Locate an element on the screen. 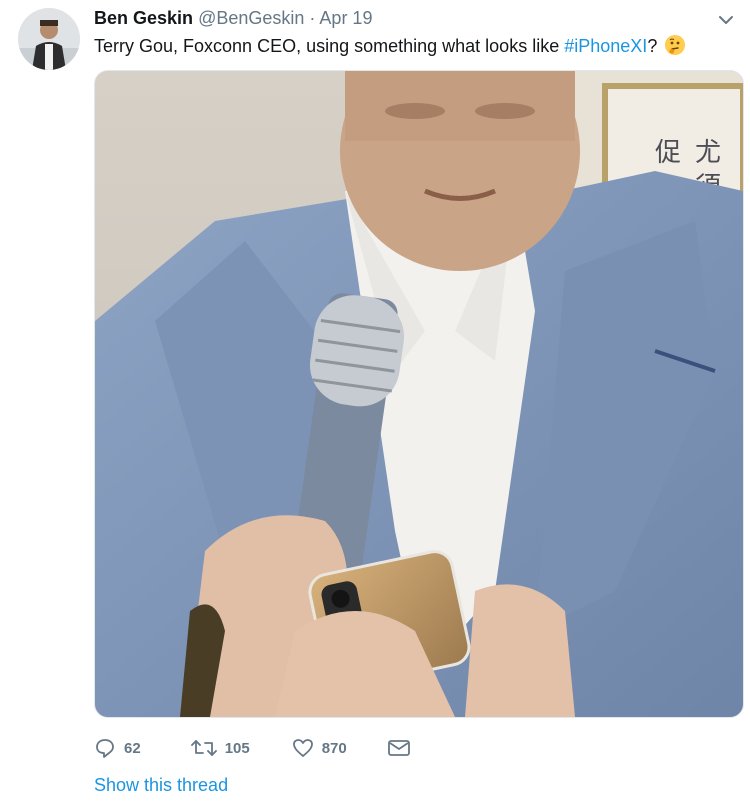 The height and width of the screenshot is (802, 750). retweet-icon is located at coordinates (203, 748).